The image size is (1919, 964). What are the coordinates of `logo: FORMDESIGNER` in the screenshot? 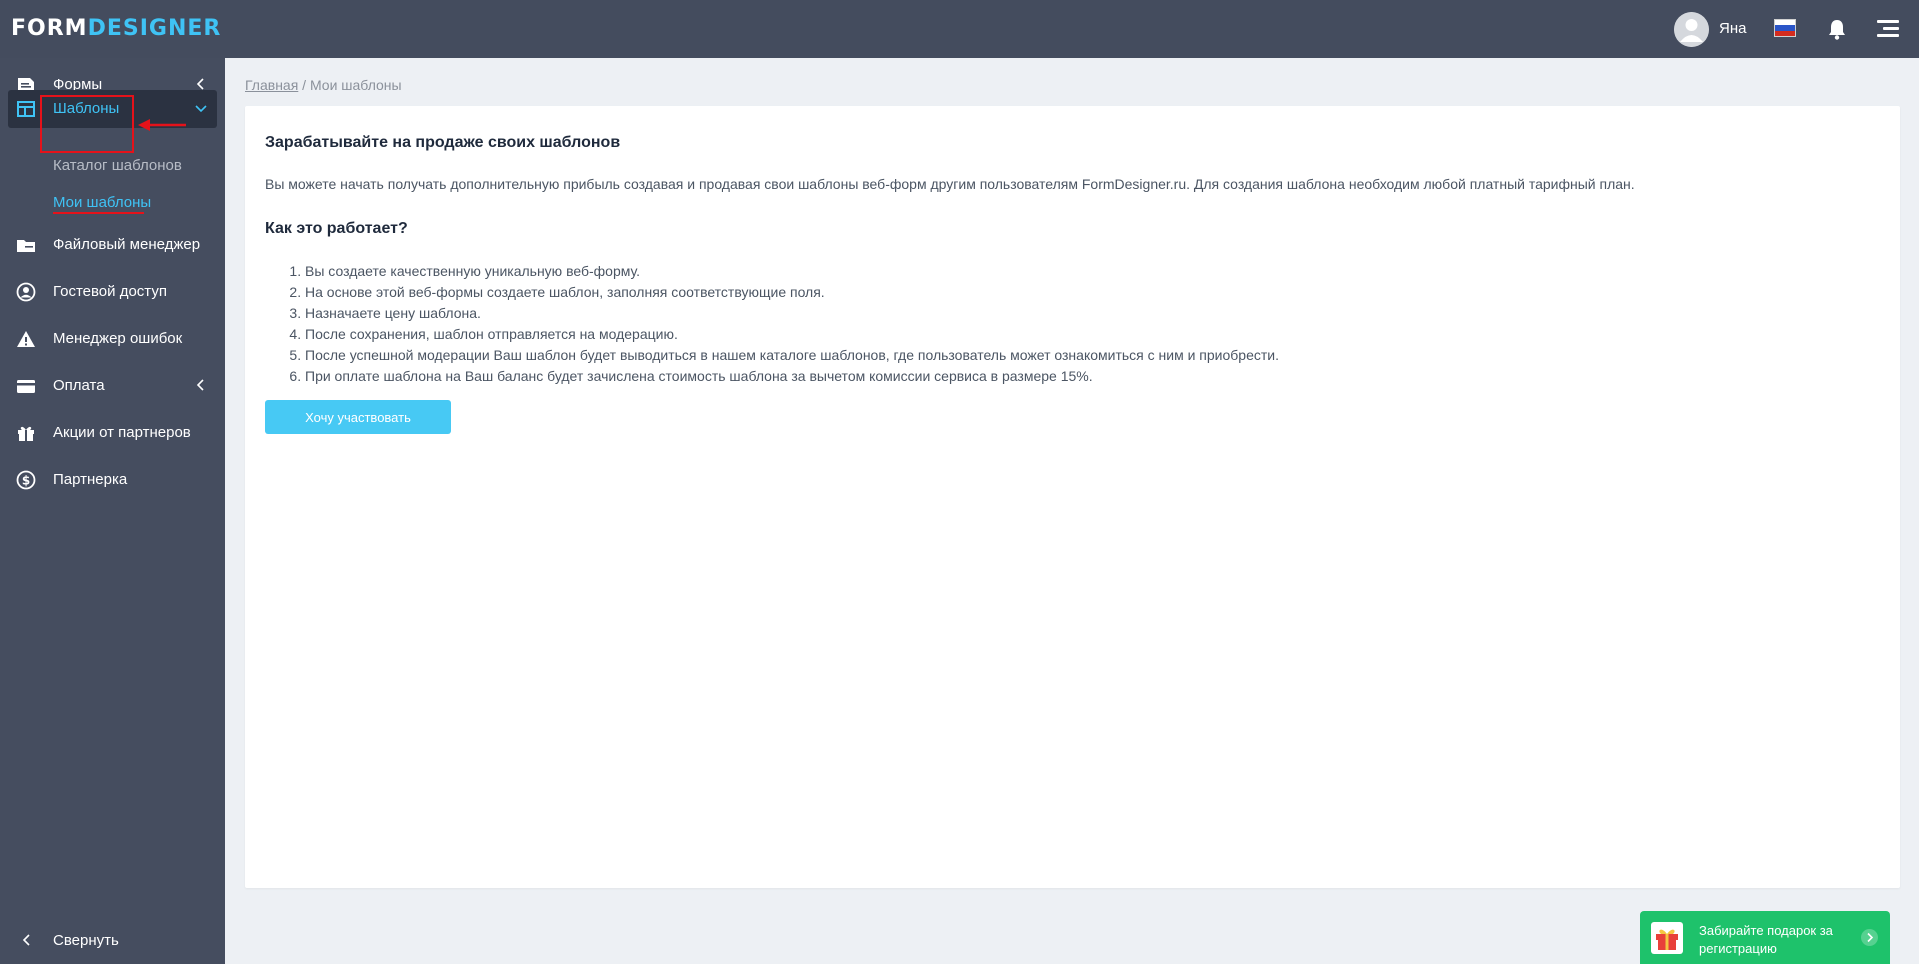 It's located at (116, 28).